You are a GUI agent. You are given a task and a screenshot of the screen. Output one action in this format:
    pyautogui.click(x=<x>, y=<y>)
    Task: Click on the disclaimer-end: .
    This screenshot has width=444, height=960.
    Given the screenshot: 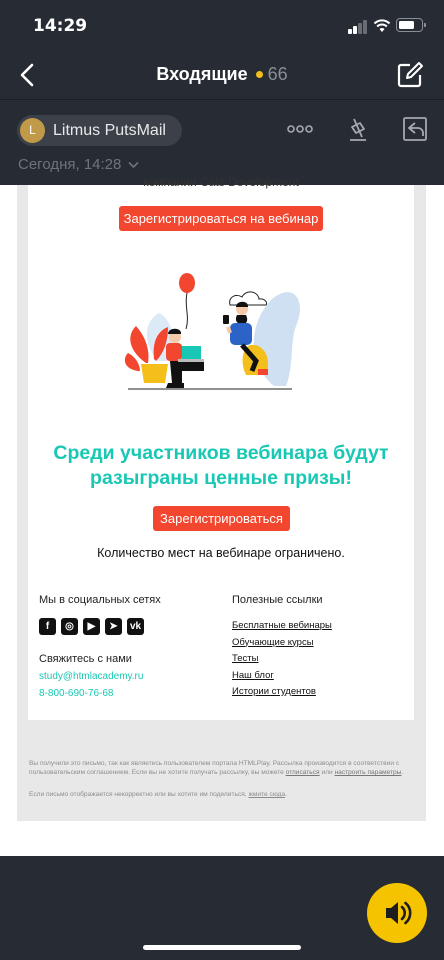 What is the action you would take?
    pyautogui.click(x=402, y=772)
    